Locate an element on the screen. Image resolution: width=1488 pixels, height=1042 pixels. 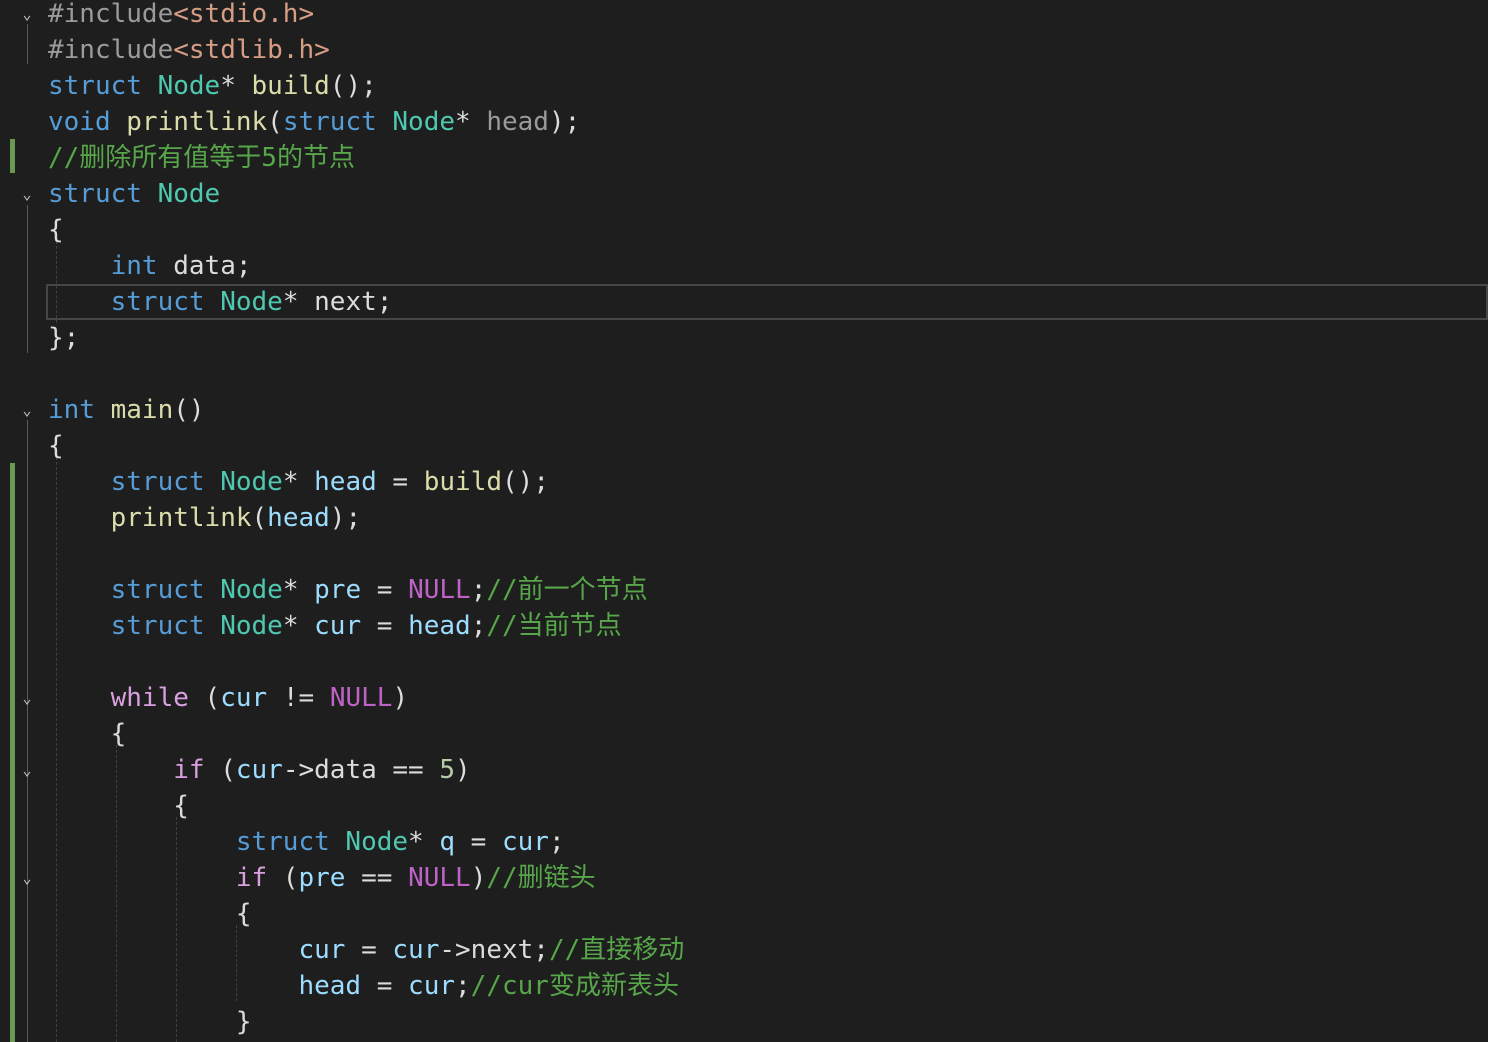
code-text: struct Node* cur = head;//当前节点 is located at coordinates (335, 626).